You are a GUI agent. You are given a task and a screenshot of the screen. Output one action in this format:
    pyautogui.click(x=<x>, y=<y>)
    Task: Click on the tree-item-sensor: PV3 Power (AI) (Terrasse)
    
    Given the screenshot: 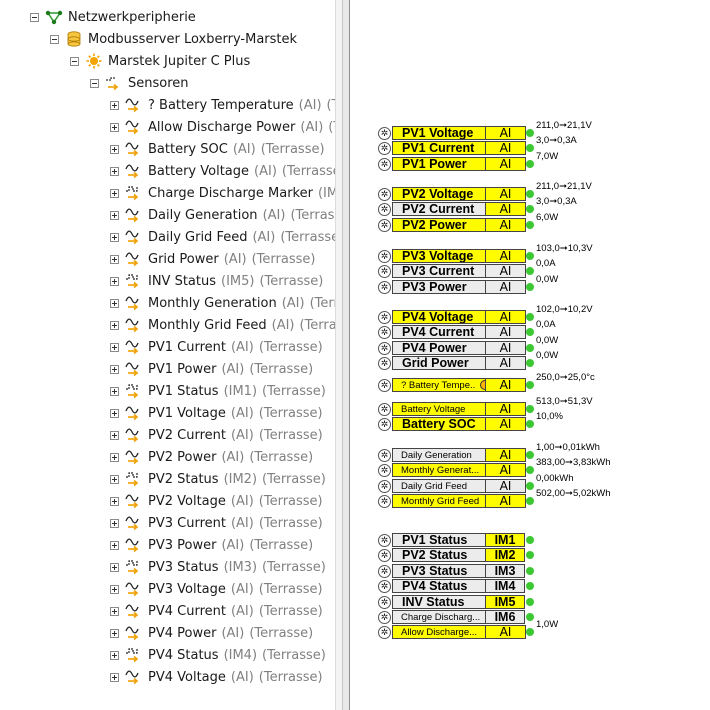 What is the action you would take?
    pyautogui.click(x=211, y=545)
    